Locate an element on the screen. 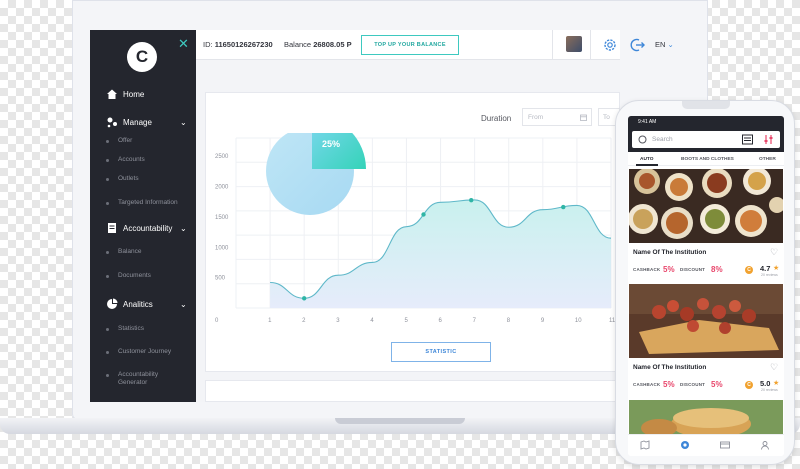 The width and height of the screenshot is (800, 469). profile-icon is located at coordinates (765, 445).